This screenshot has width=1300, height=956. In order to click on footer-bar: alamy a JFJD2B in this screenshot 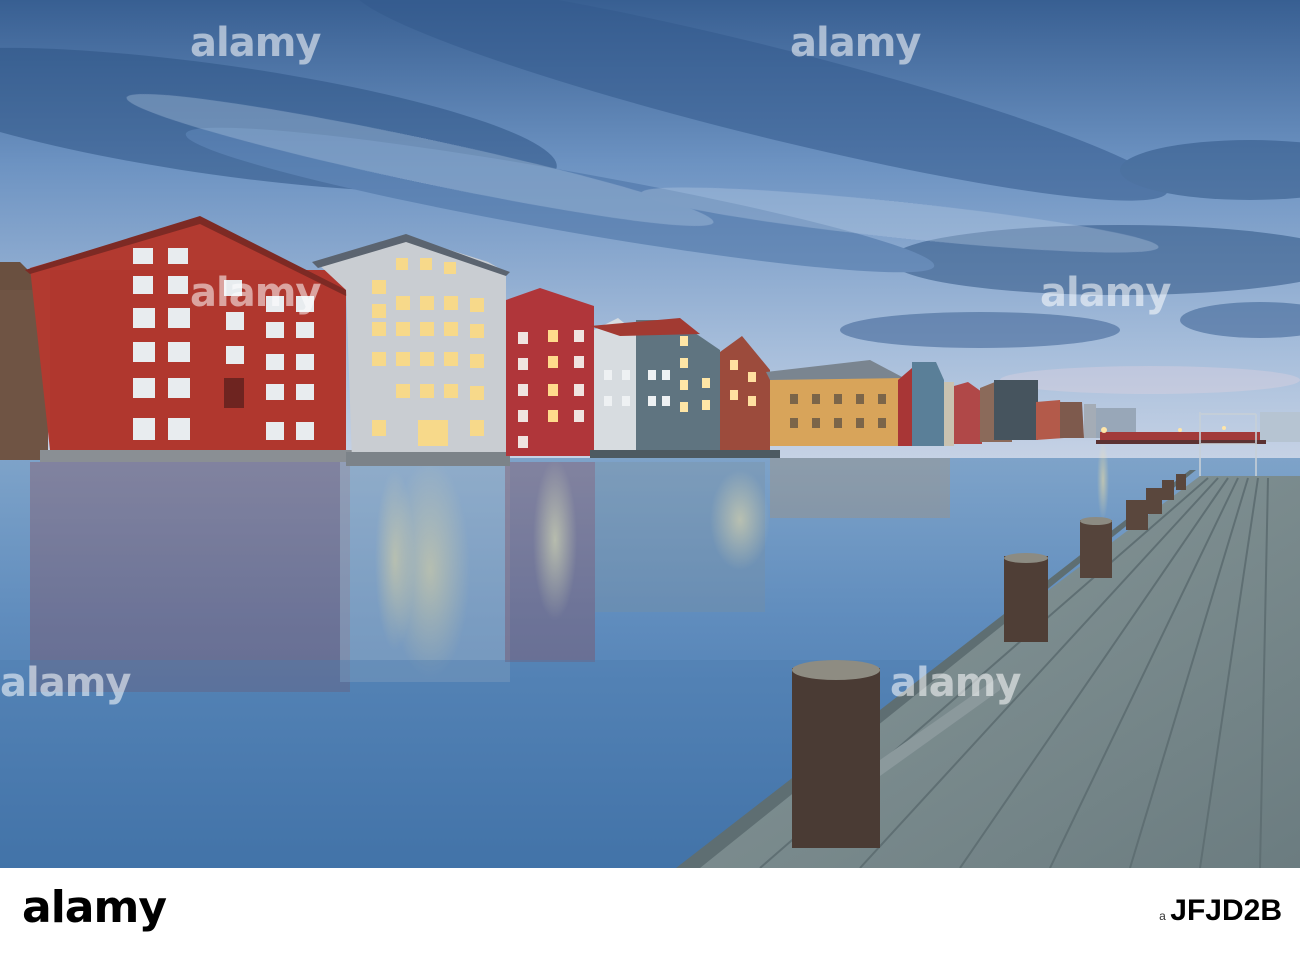, I will do `click(650, 912)`.